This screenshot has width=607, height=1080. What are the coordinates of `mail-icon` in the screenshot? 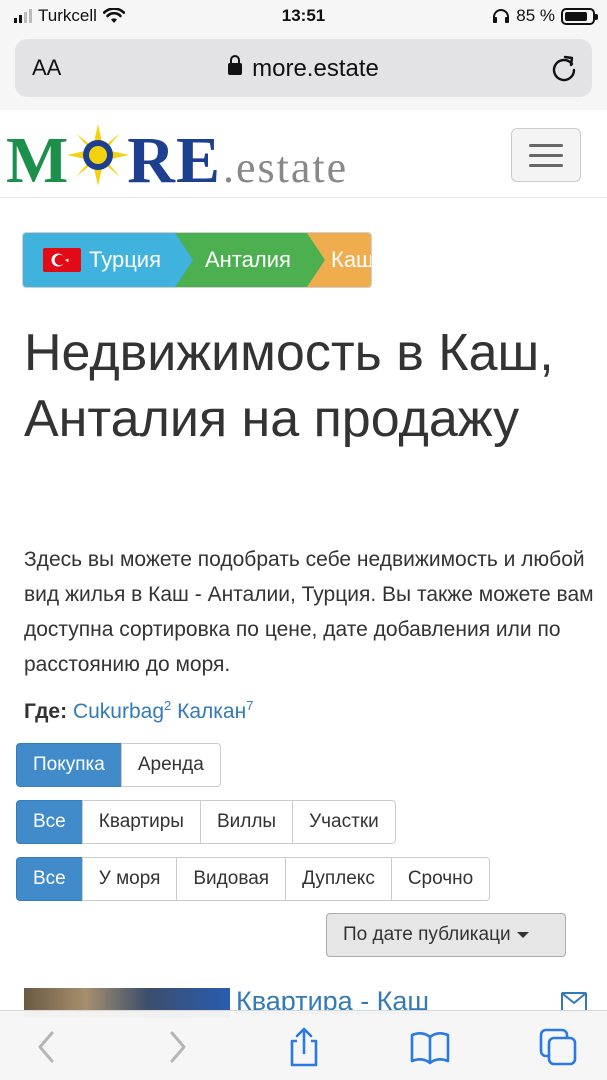 It's located at (574, 1002).